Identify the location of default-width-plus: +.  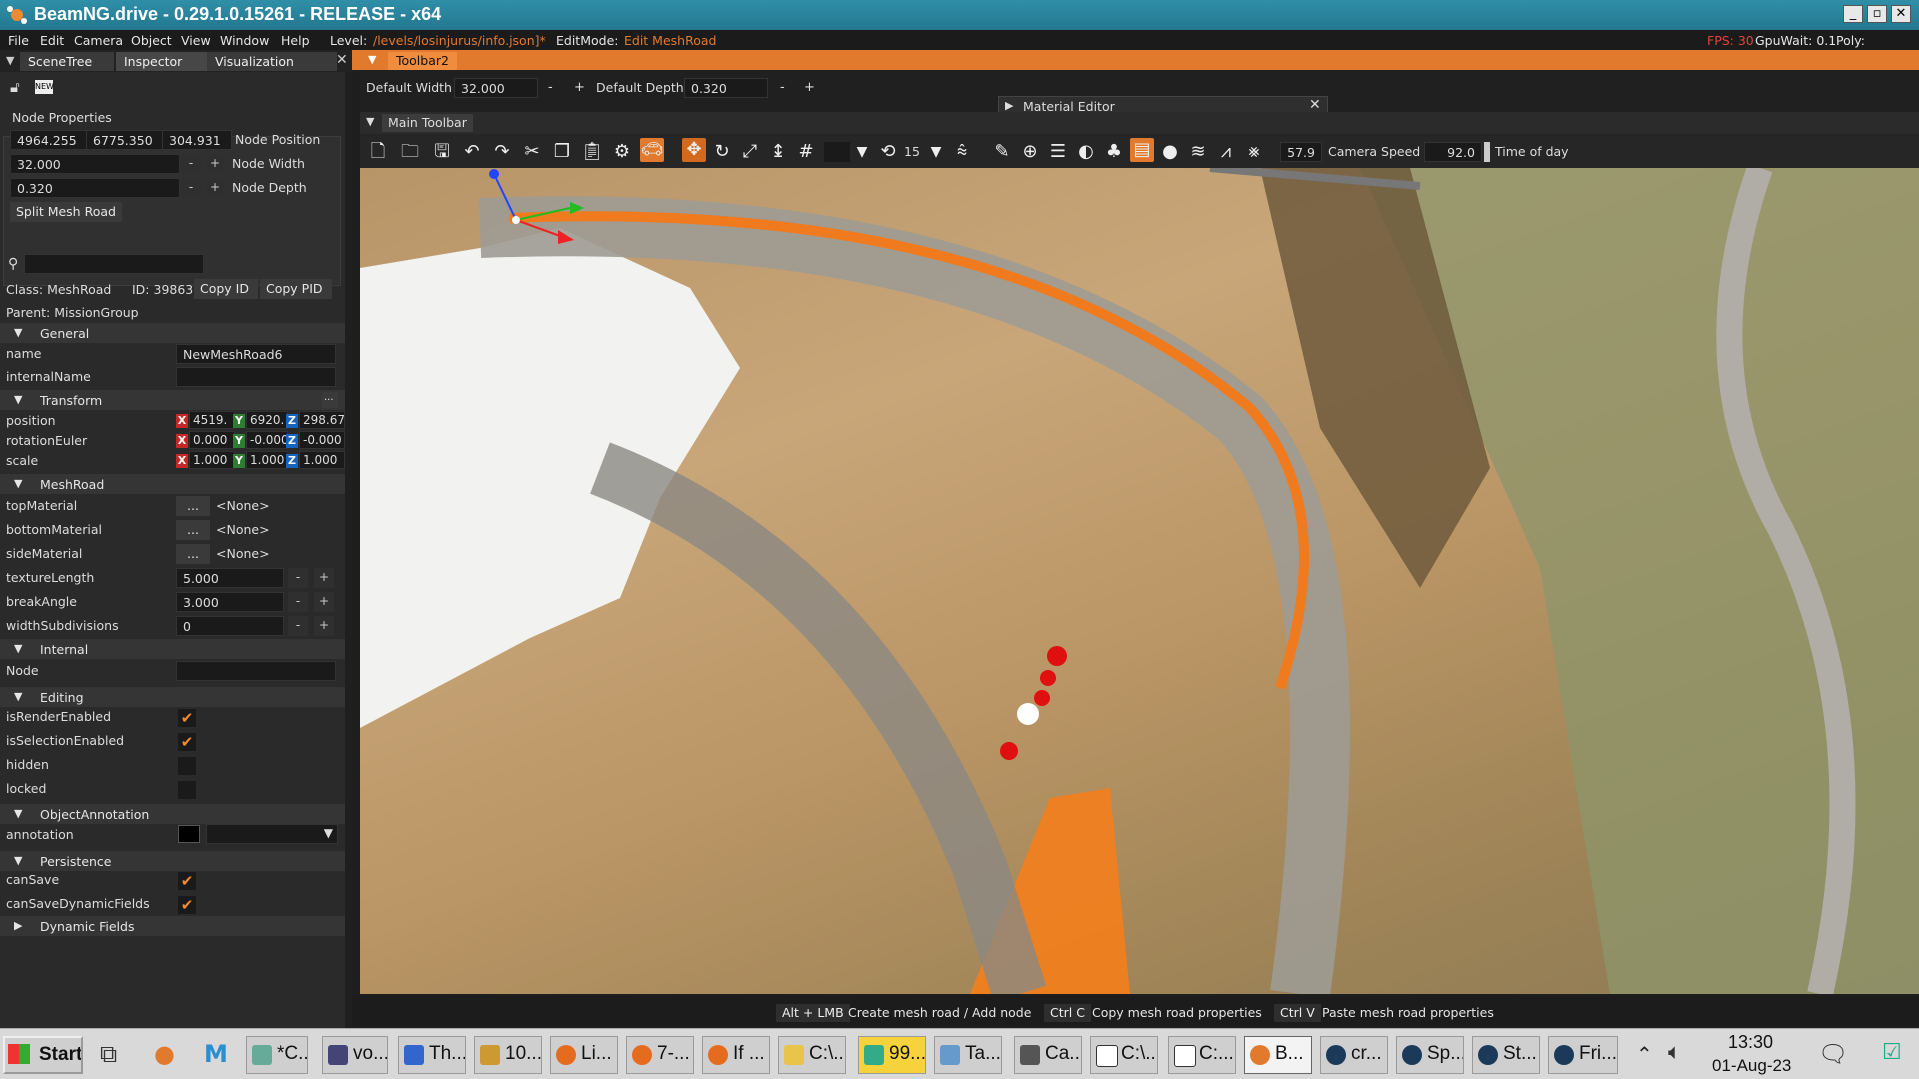
(579, 87).